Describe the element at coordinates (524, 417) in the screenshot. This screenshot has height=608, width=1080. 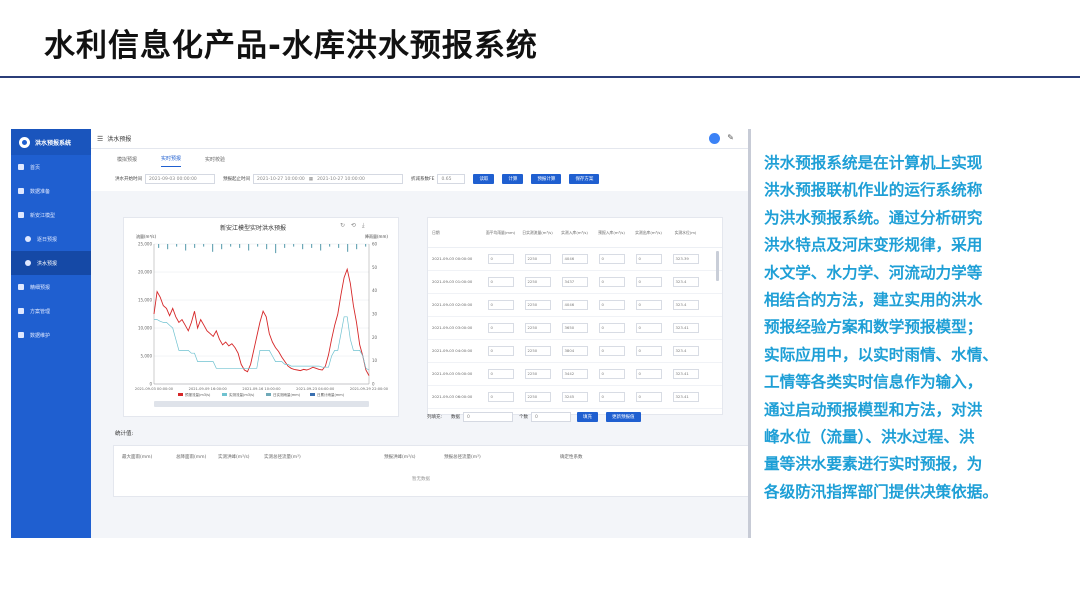
I see `fill-count-label: 个数` at that location.